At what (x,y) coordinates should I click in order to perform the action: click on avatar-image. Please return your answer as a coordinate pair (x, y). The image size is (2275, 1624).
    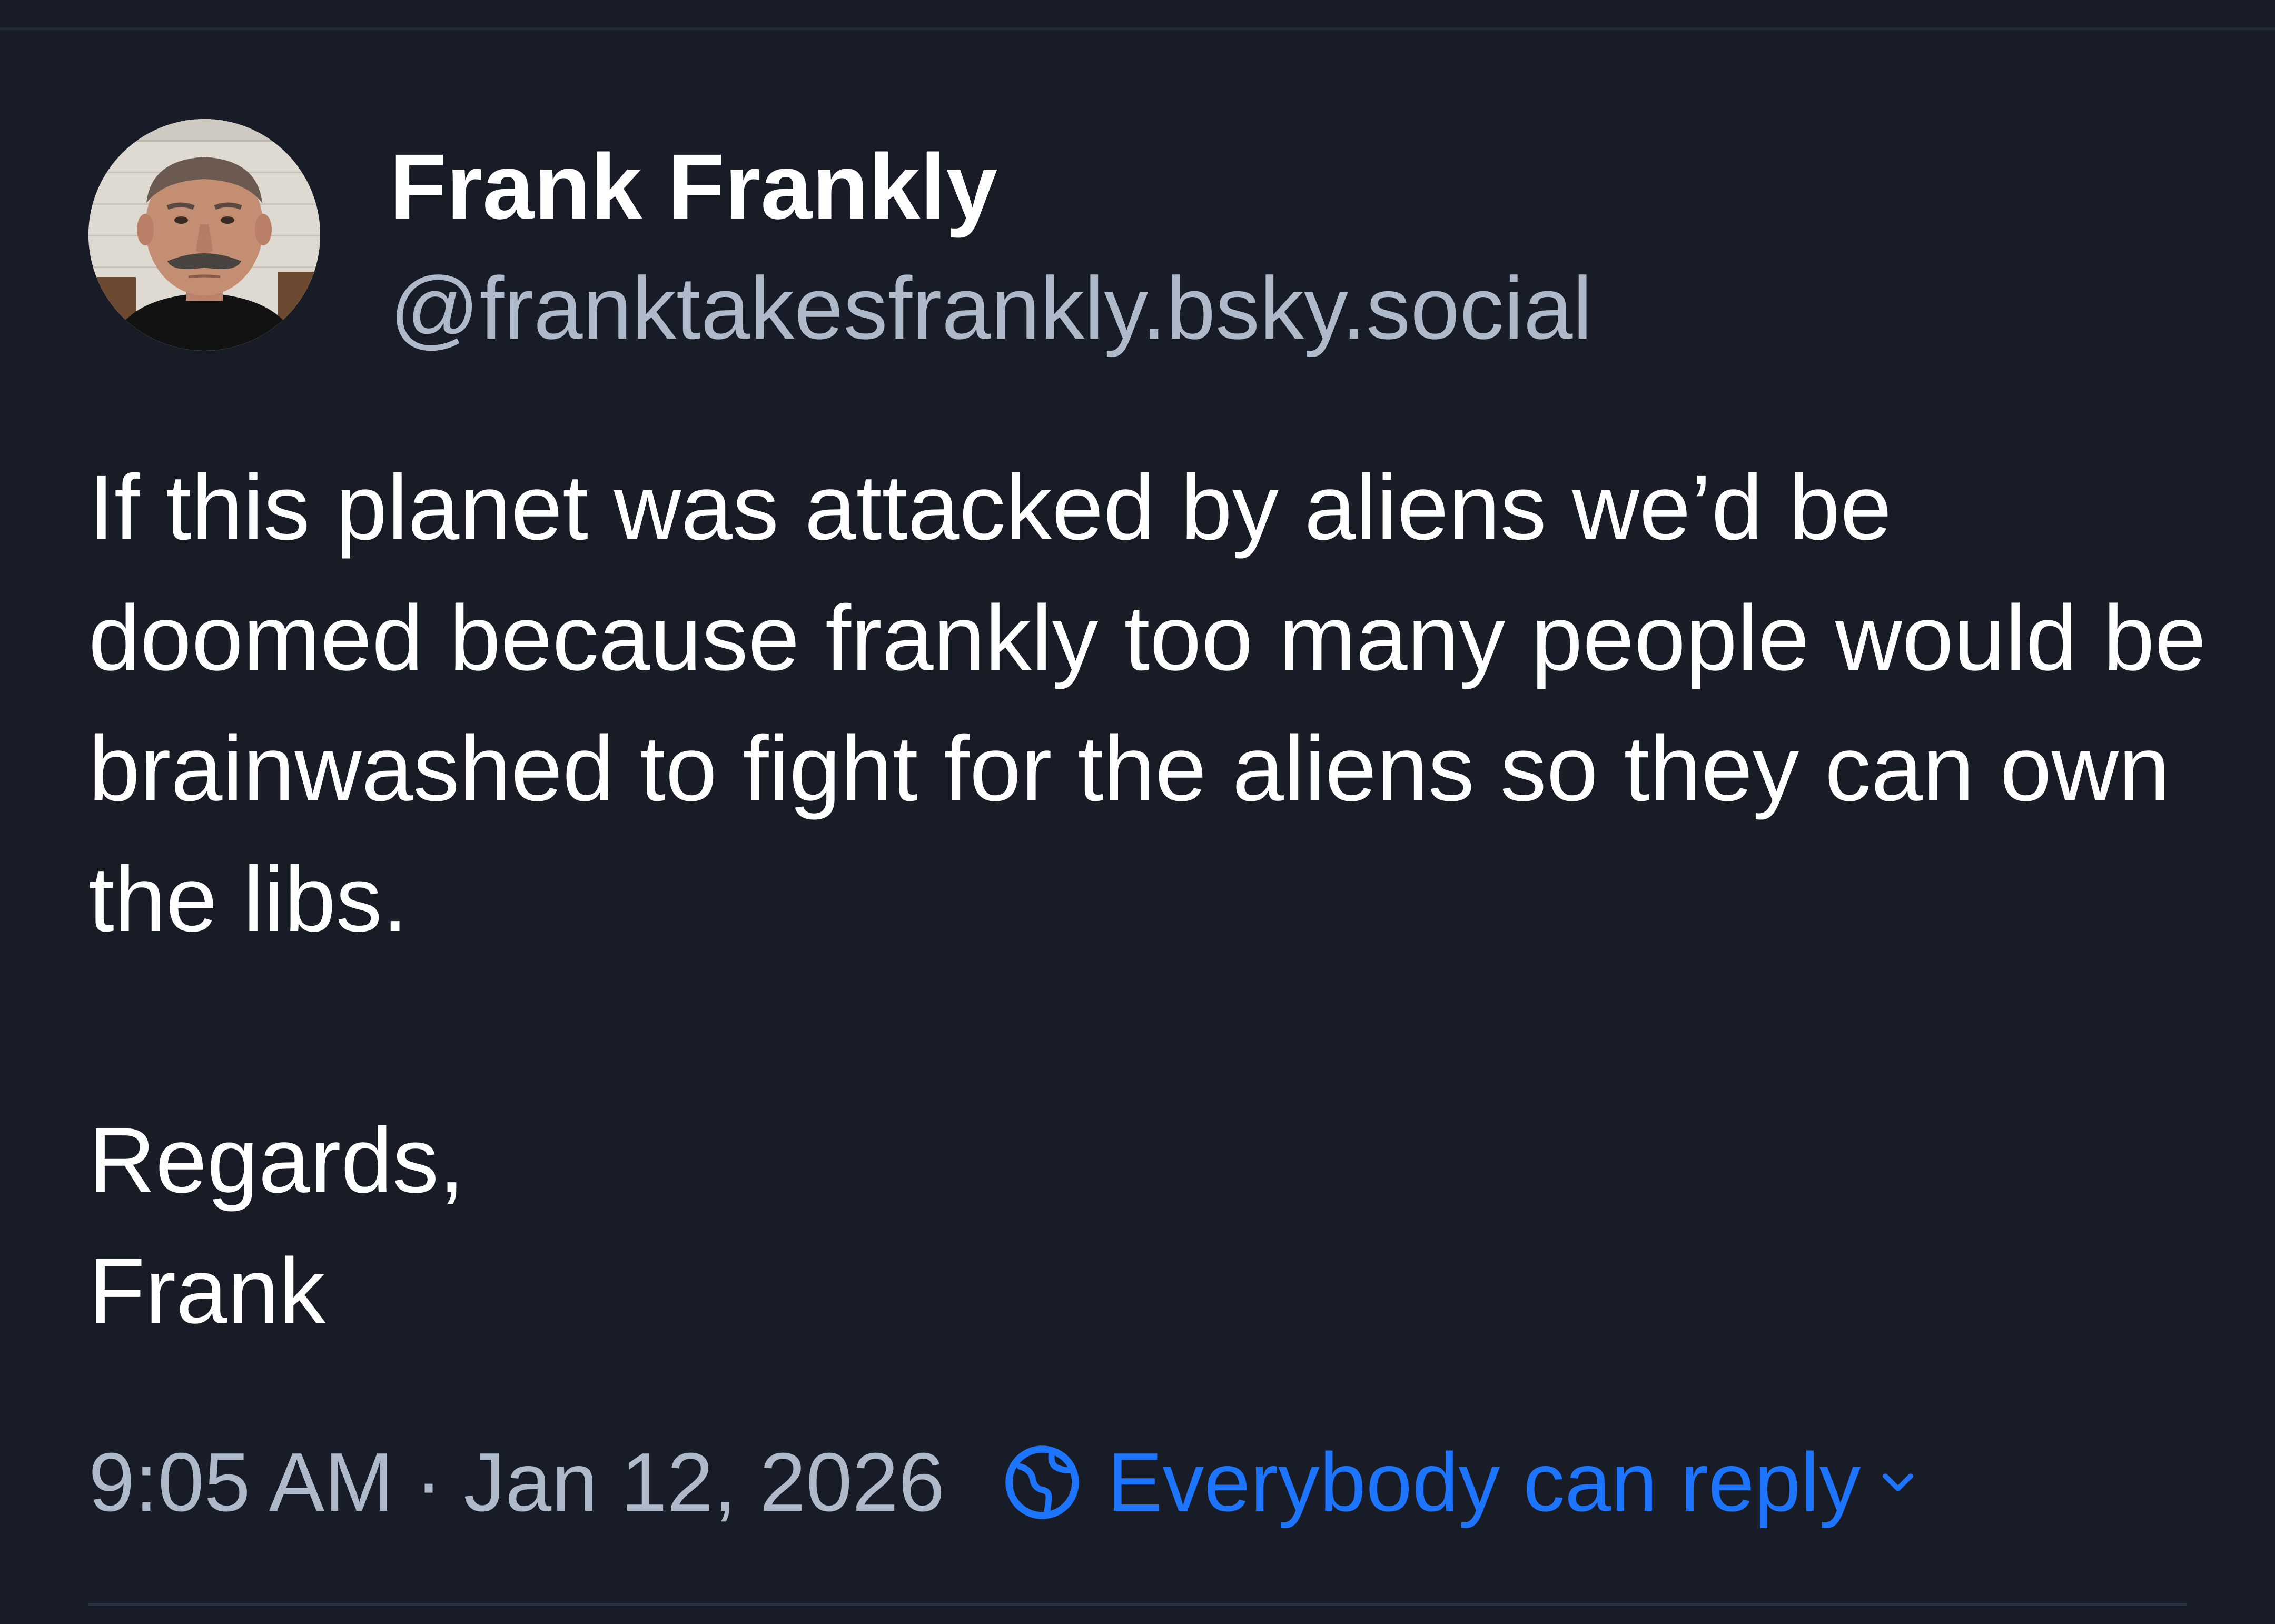
    Looking at the image, I should click on (204, 235).